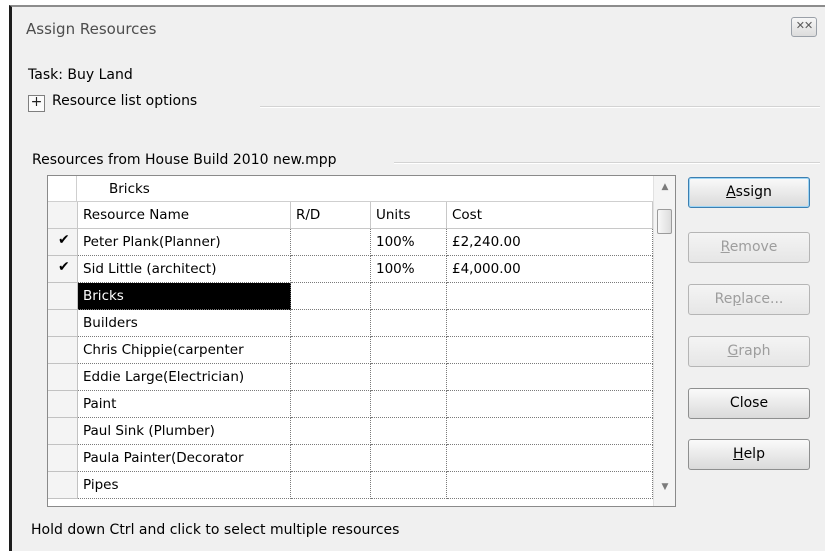 The height and width of the screenshot is (557, 831). I want to click on replace-label-pre: Re, so click(723, 299).